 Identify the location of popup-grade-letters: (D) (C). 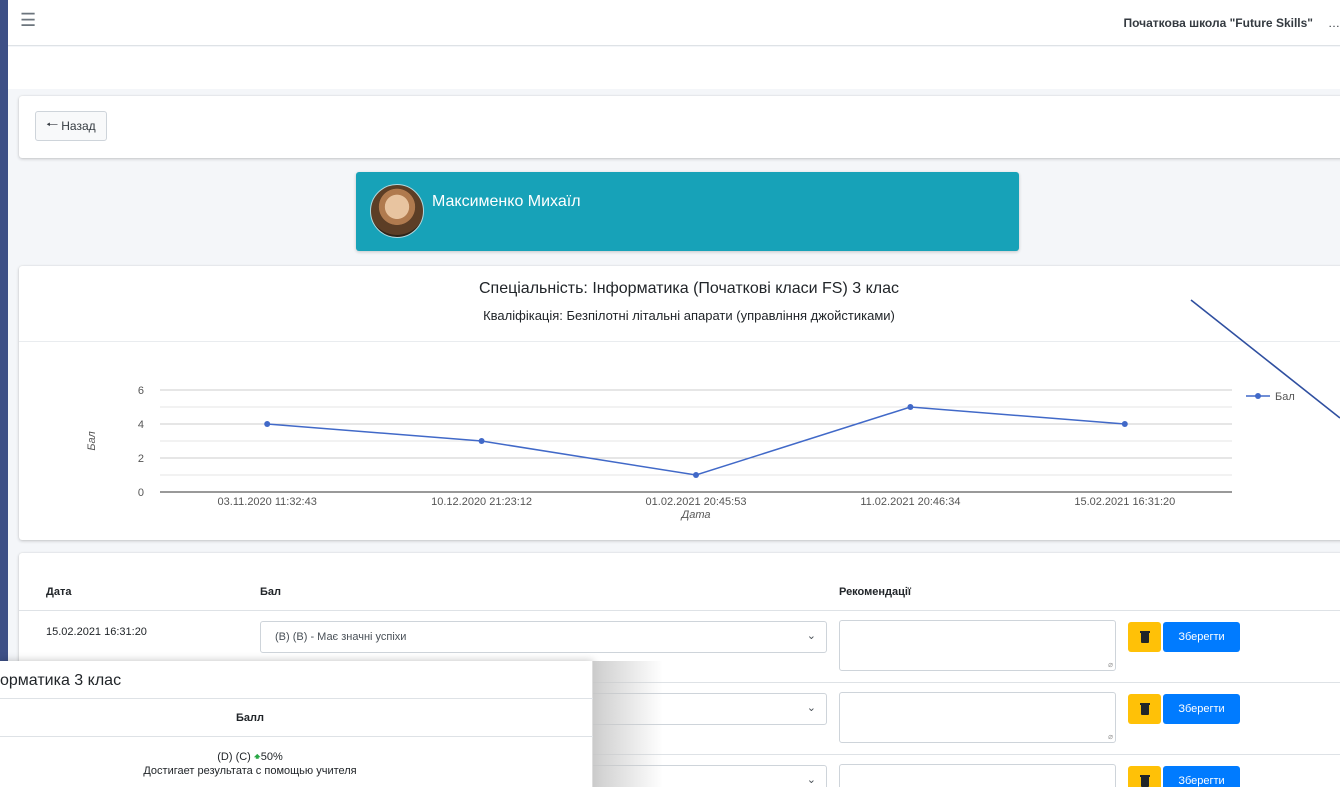
(234, 757).